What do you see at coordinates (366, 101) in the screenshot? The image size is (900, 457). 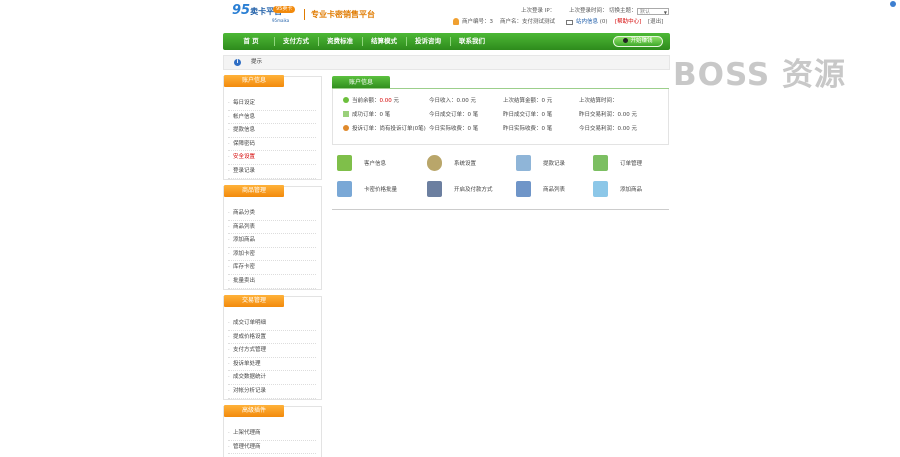 I see `balance-label: 当前余额：` at bounding box center [366, 101].